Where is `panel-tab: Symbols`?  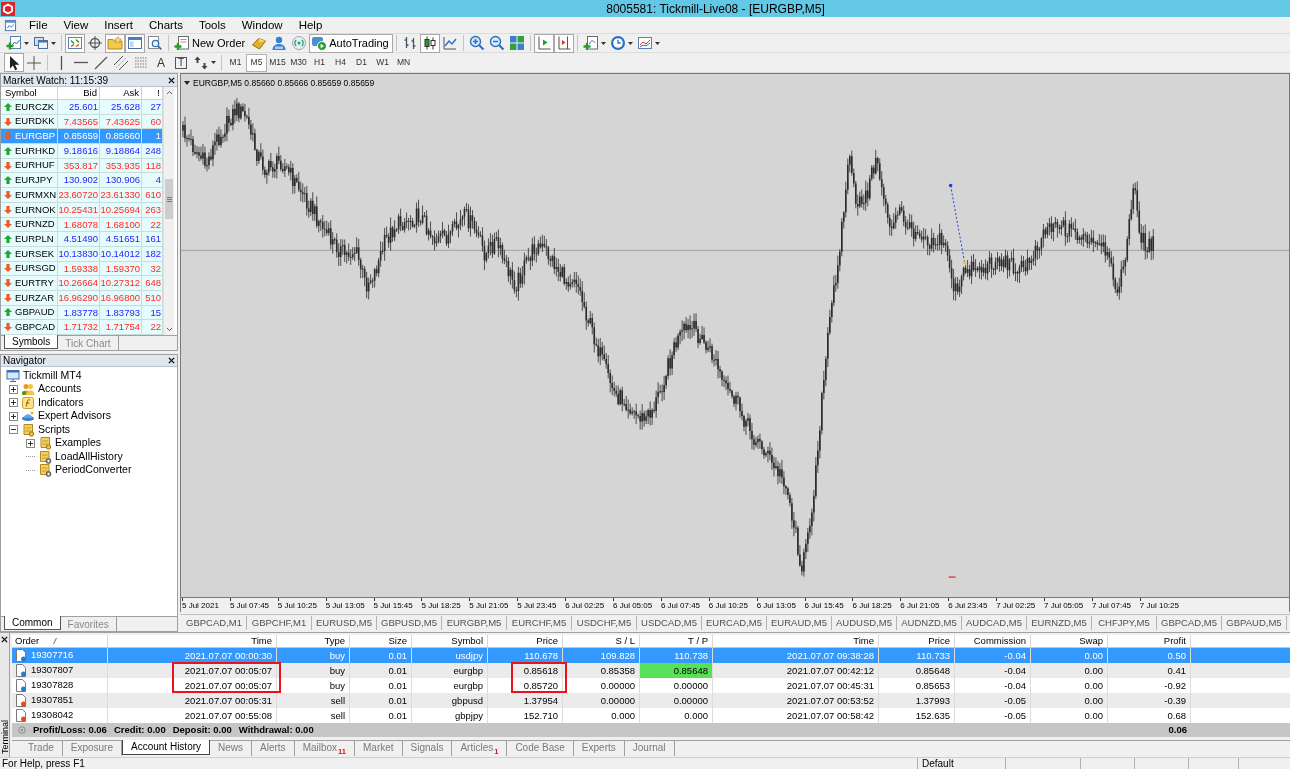
panel-tab: Symbols is located at coordinates (31, 342).